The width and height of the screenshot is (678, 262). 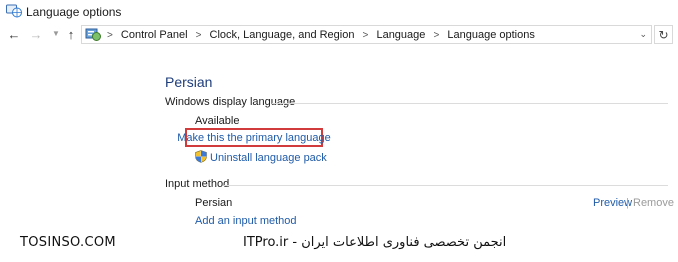 What do you see at coordinates (14, 11) in the screenshot?
I see `language-options-icon` at bounding box center [14, 11].